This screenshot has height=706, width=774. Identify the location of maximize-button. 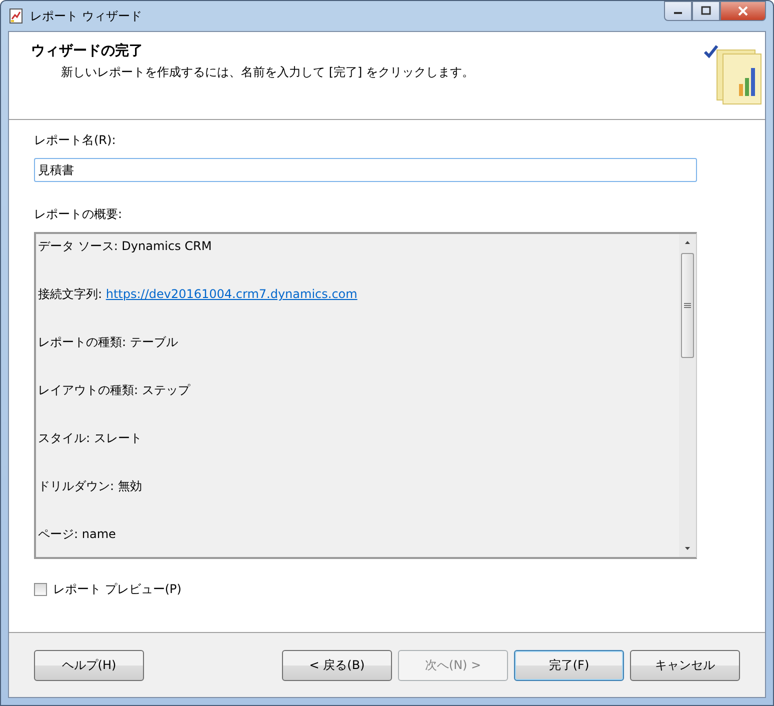
(706, 11).